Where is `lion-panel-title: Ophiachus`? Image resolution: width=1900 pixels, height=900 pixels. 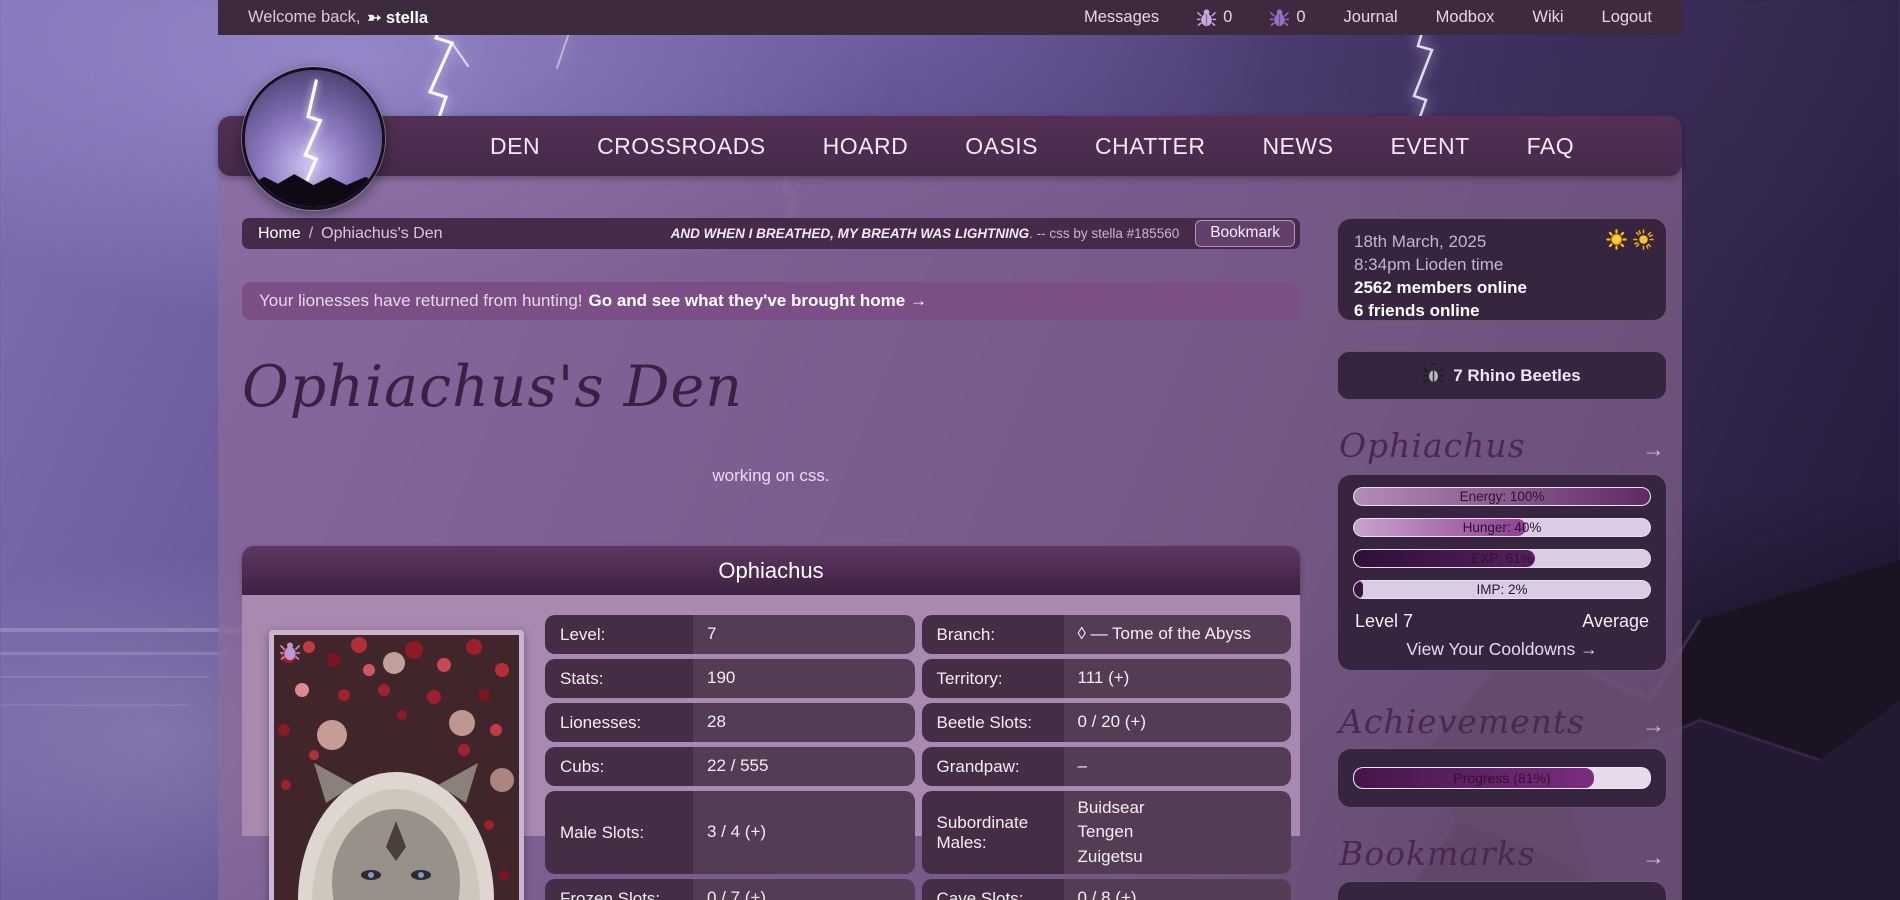 lion-panel-title: Ophiachus is located at coordinates (771, 570).